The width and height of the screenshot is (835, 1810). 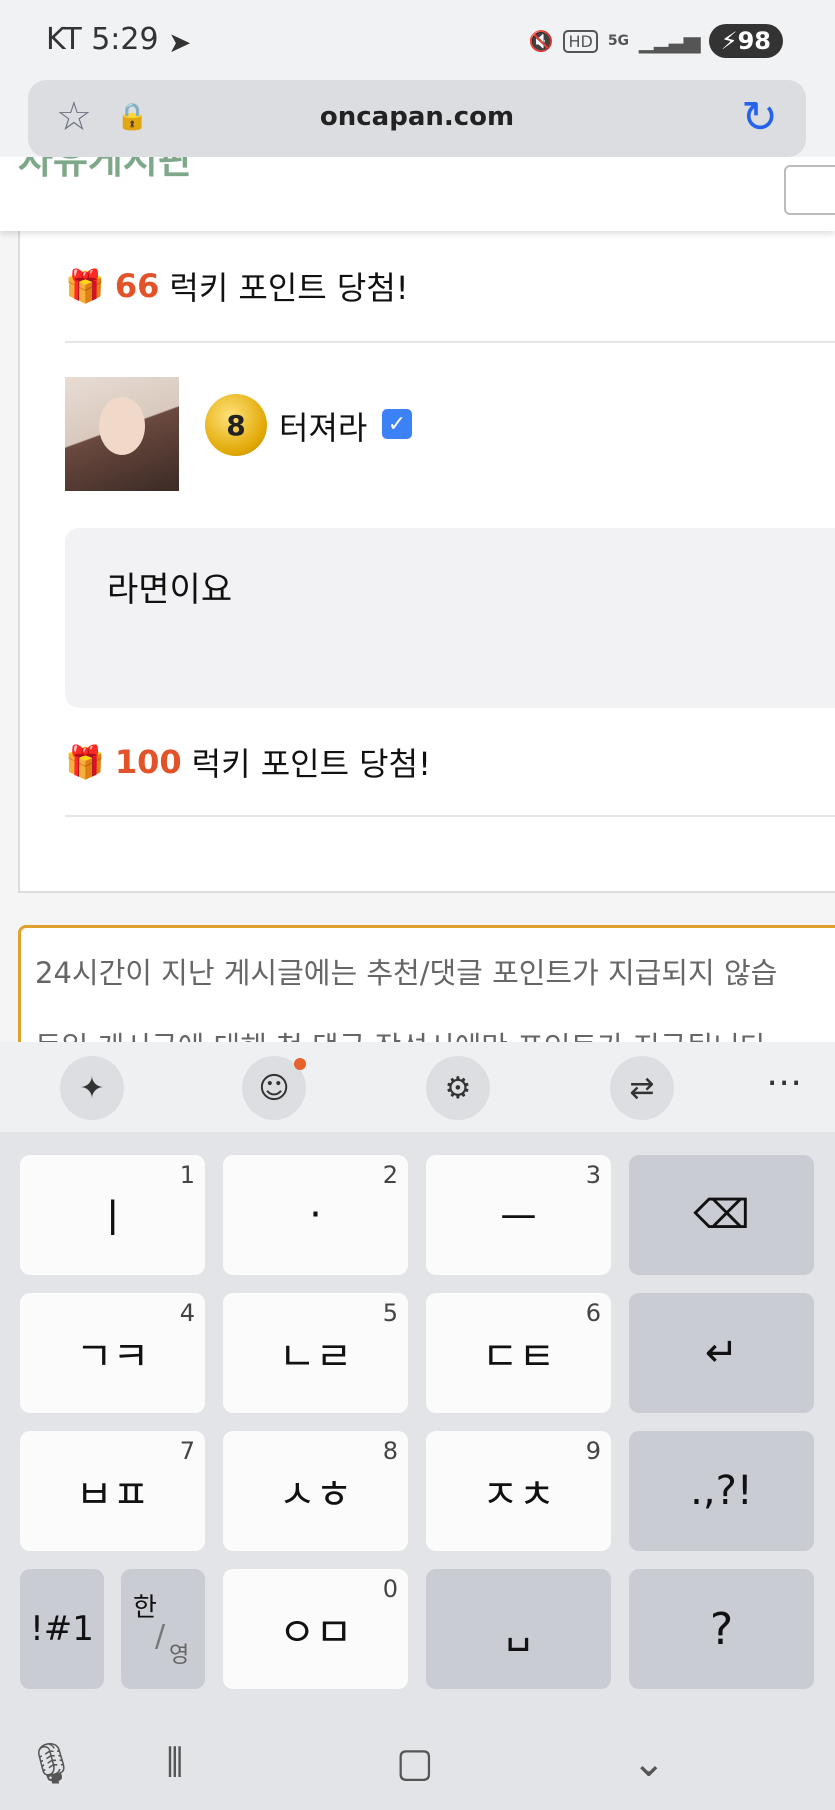 I want to click on key-ieung: ㅇㅁ 0, so click(x=315, y=1629).